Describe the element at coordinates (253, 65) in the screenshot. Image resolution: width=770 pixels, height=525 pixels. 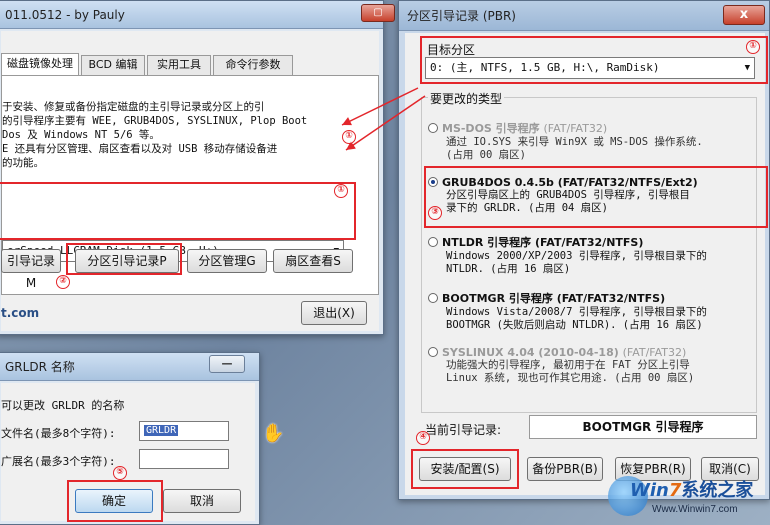
I see `tab-command-line: 命令行参数` at that location.